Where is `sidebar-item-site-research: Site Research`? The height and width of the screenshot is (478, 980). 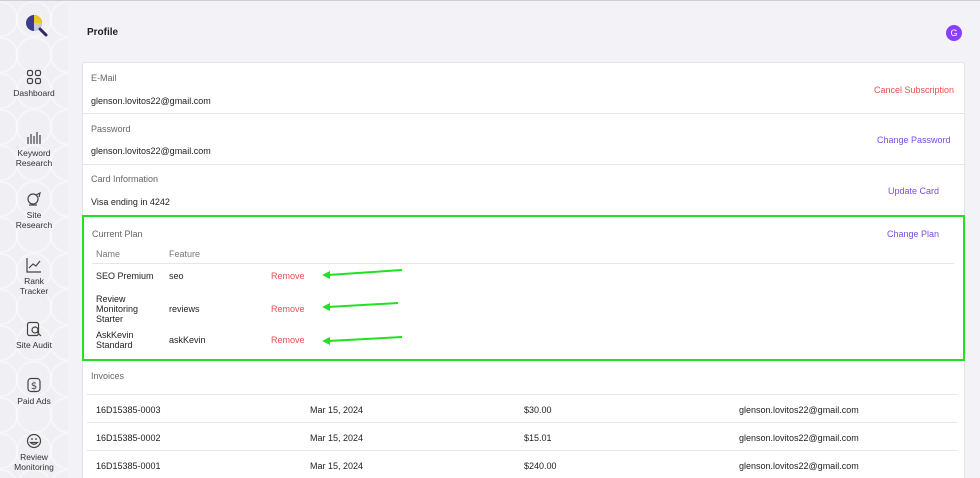 sidebar-item-site-research: Site Research is located at coordinates (34, 210).